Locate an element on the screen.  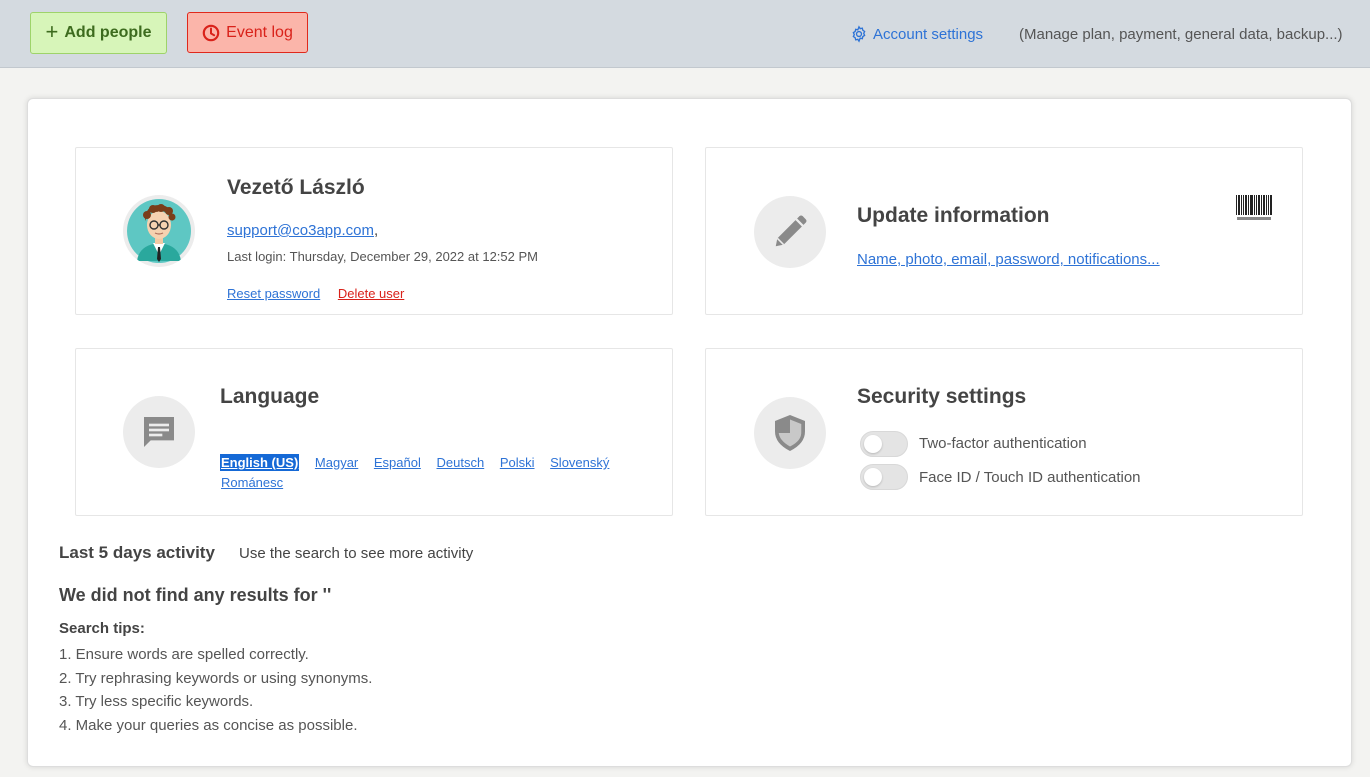
email-suffix: , is located at coordinates (376, 230).